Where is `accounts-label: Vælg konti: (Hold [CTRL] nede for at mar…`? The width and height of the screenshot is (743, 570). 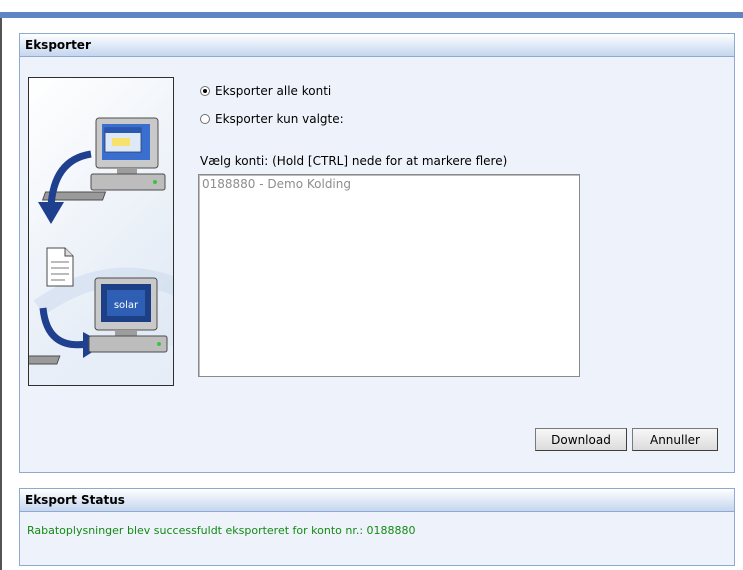
accounts-label: Vælg konti: (Hold [CTRL] nede for at mar… is located at coordinates (354, 161).